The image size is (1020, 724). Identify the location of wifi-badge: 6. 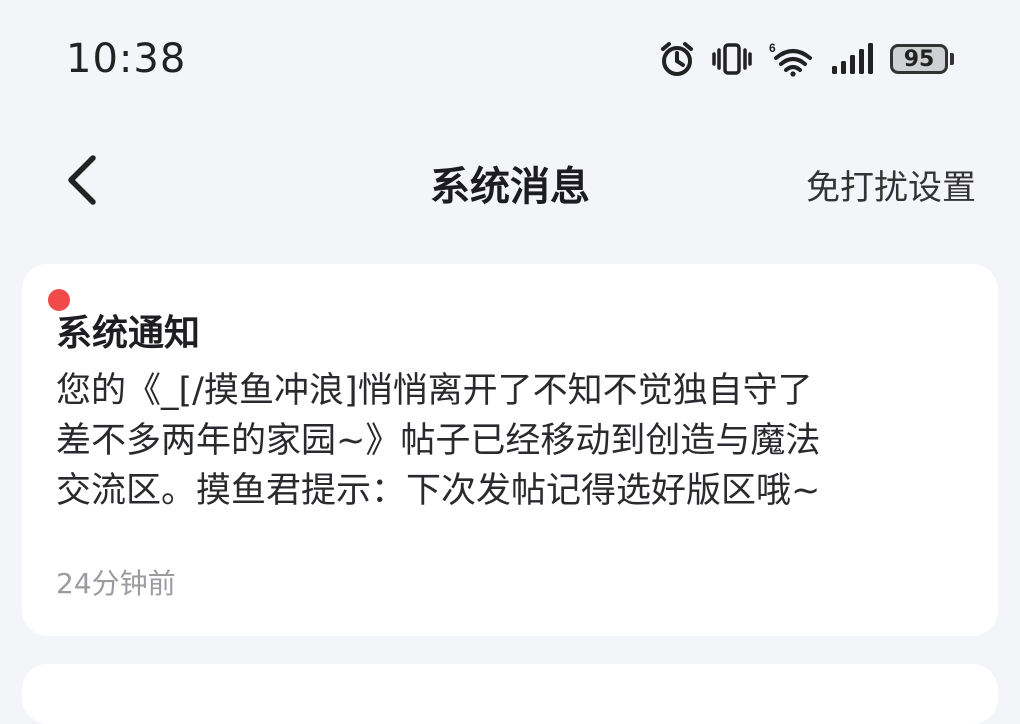
(772, 48).